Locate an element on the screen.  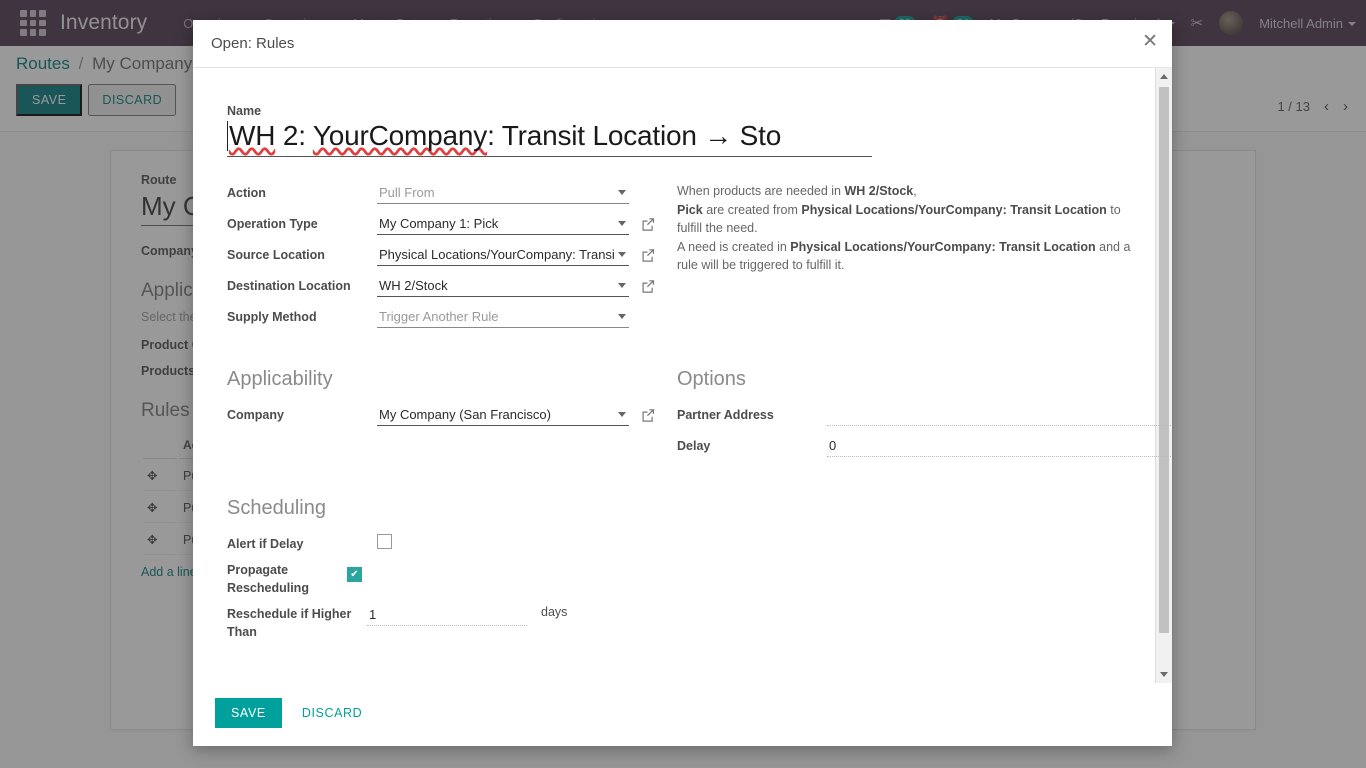
partner-address-value is located at coordinates (999, 415).